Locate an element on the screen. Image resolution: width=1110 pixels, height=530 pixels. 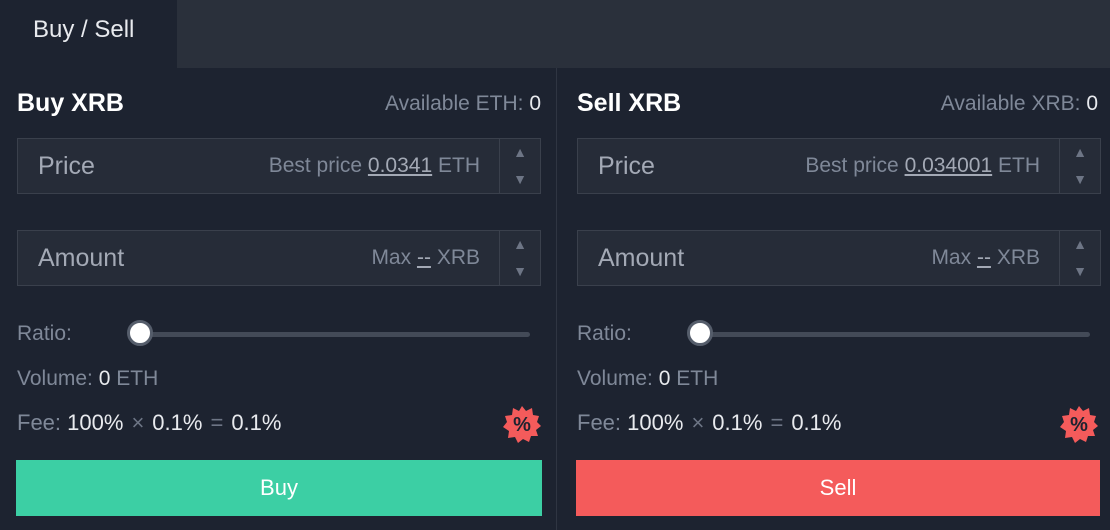
buy-button: Buy is located at coordinates (279, 488).